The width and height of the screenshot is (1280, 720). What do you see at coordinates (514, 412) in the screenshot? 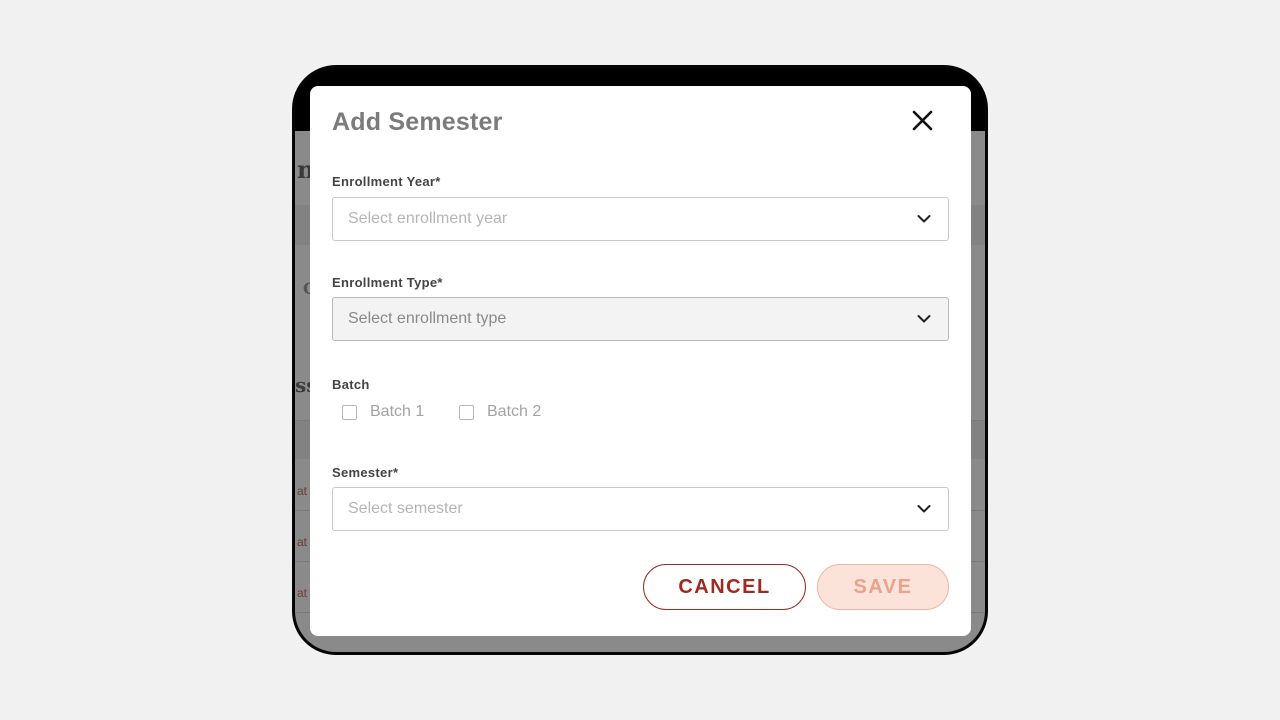
I see `batch-2-label: Batch 2` at bounding box center [514, 412].